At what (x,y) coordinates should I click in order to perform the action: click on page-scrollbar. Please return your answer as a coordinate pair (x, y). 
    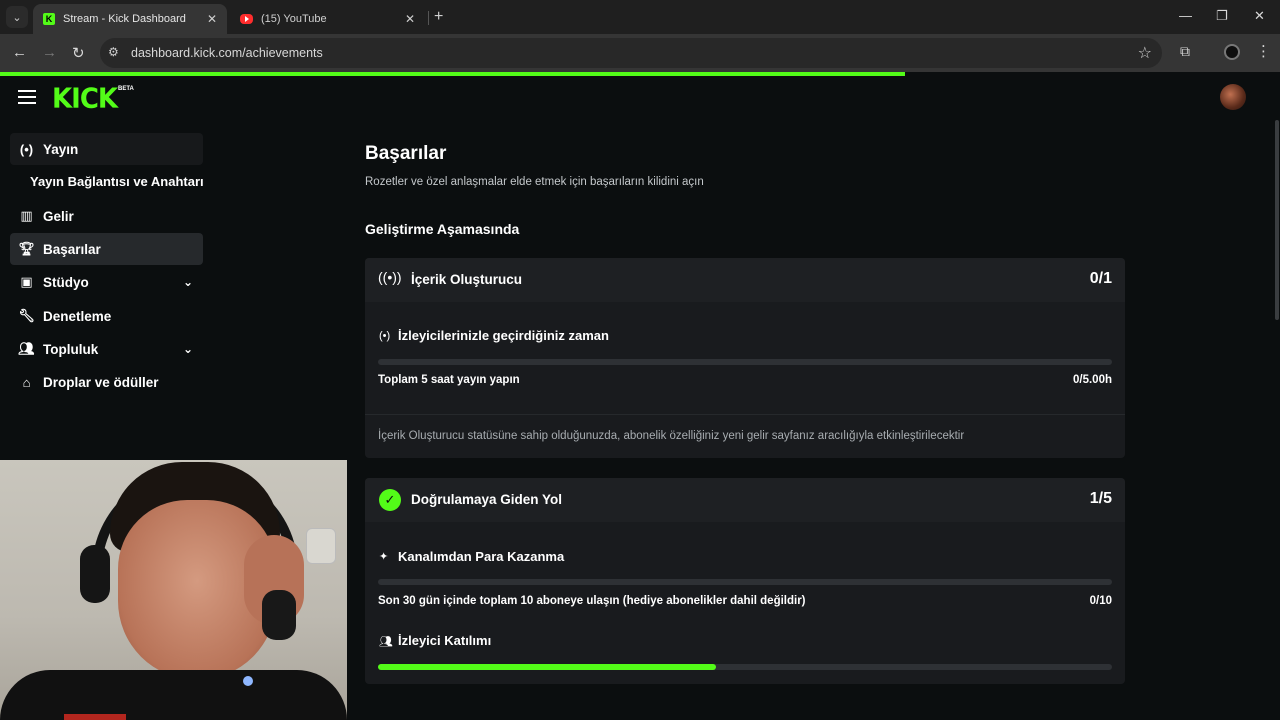
    Looking at the image, I should click on (1277, 220).